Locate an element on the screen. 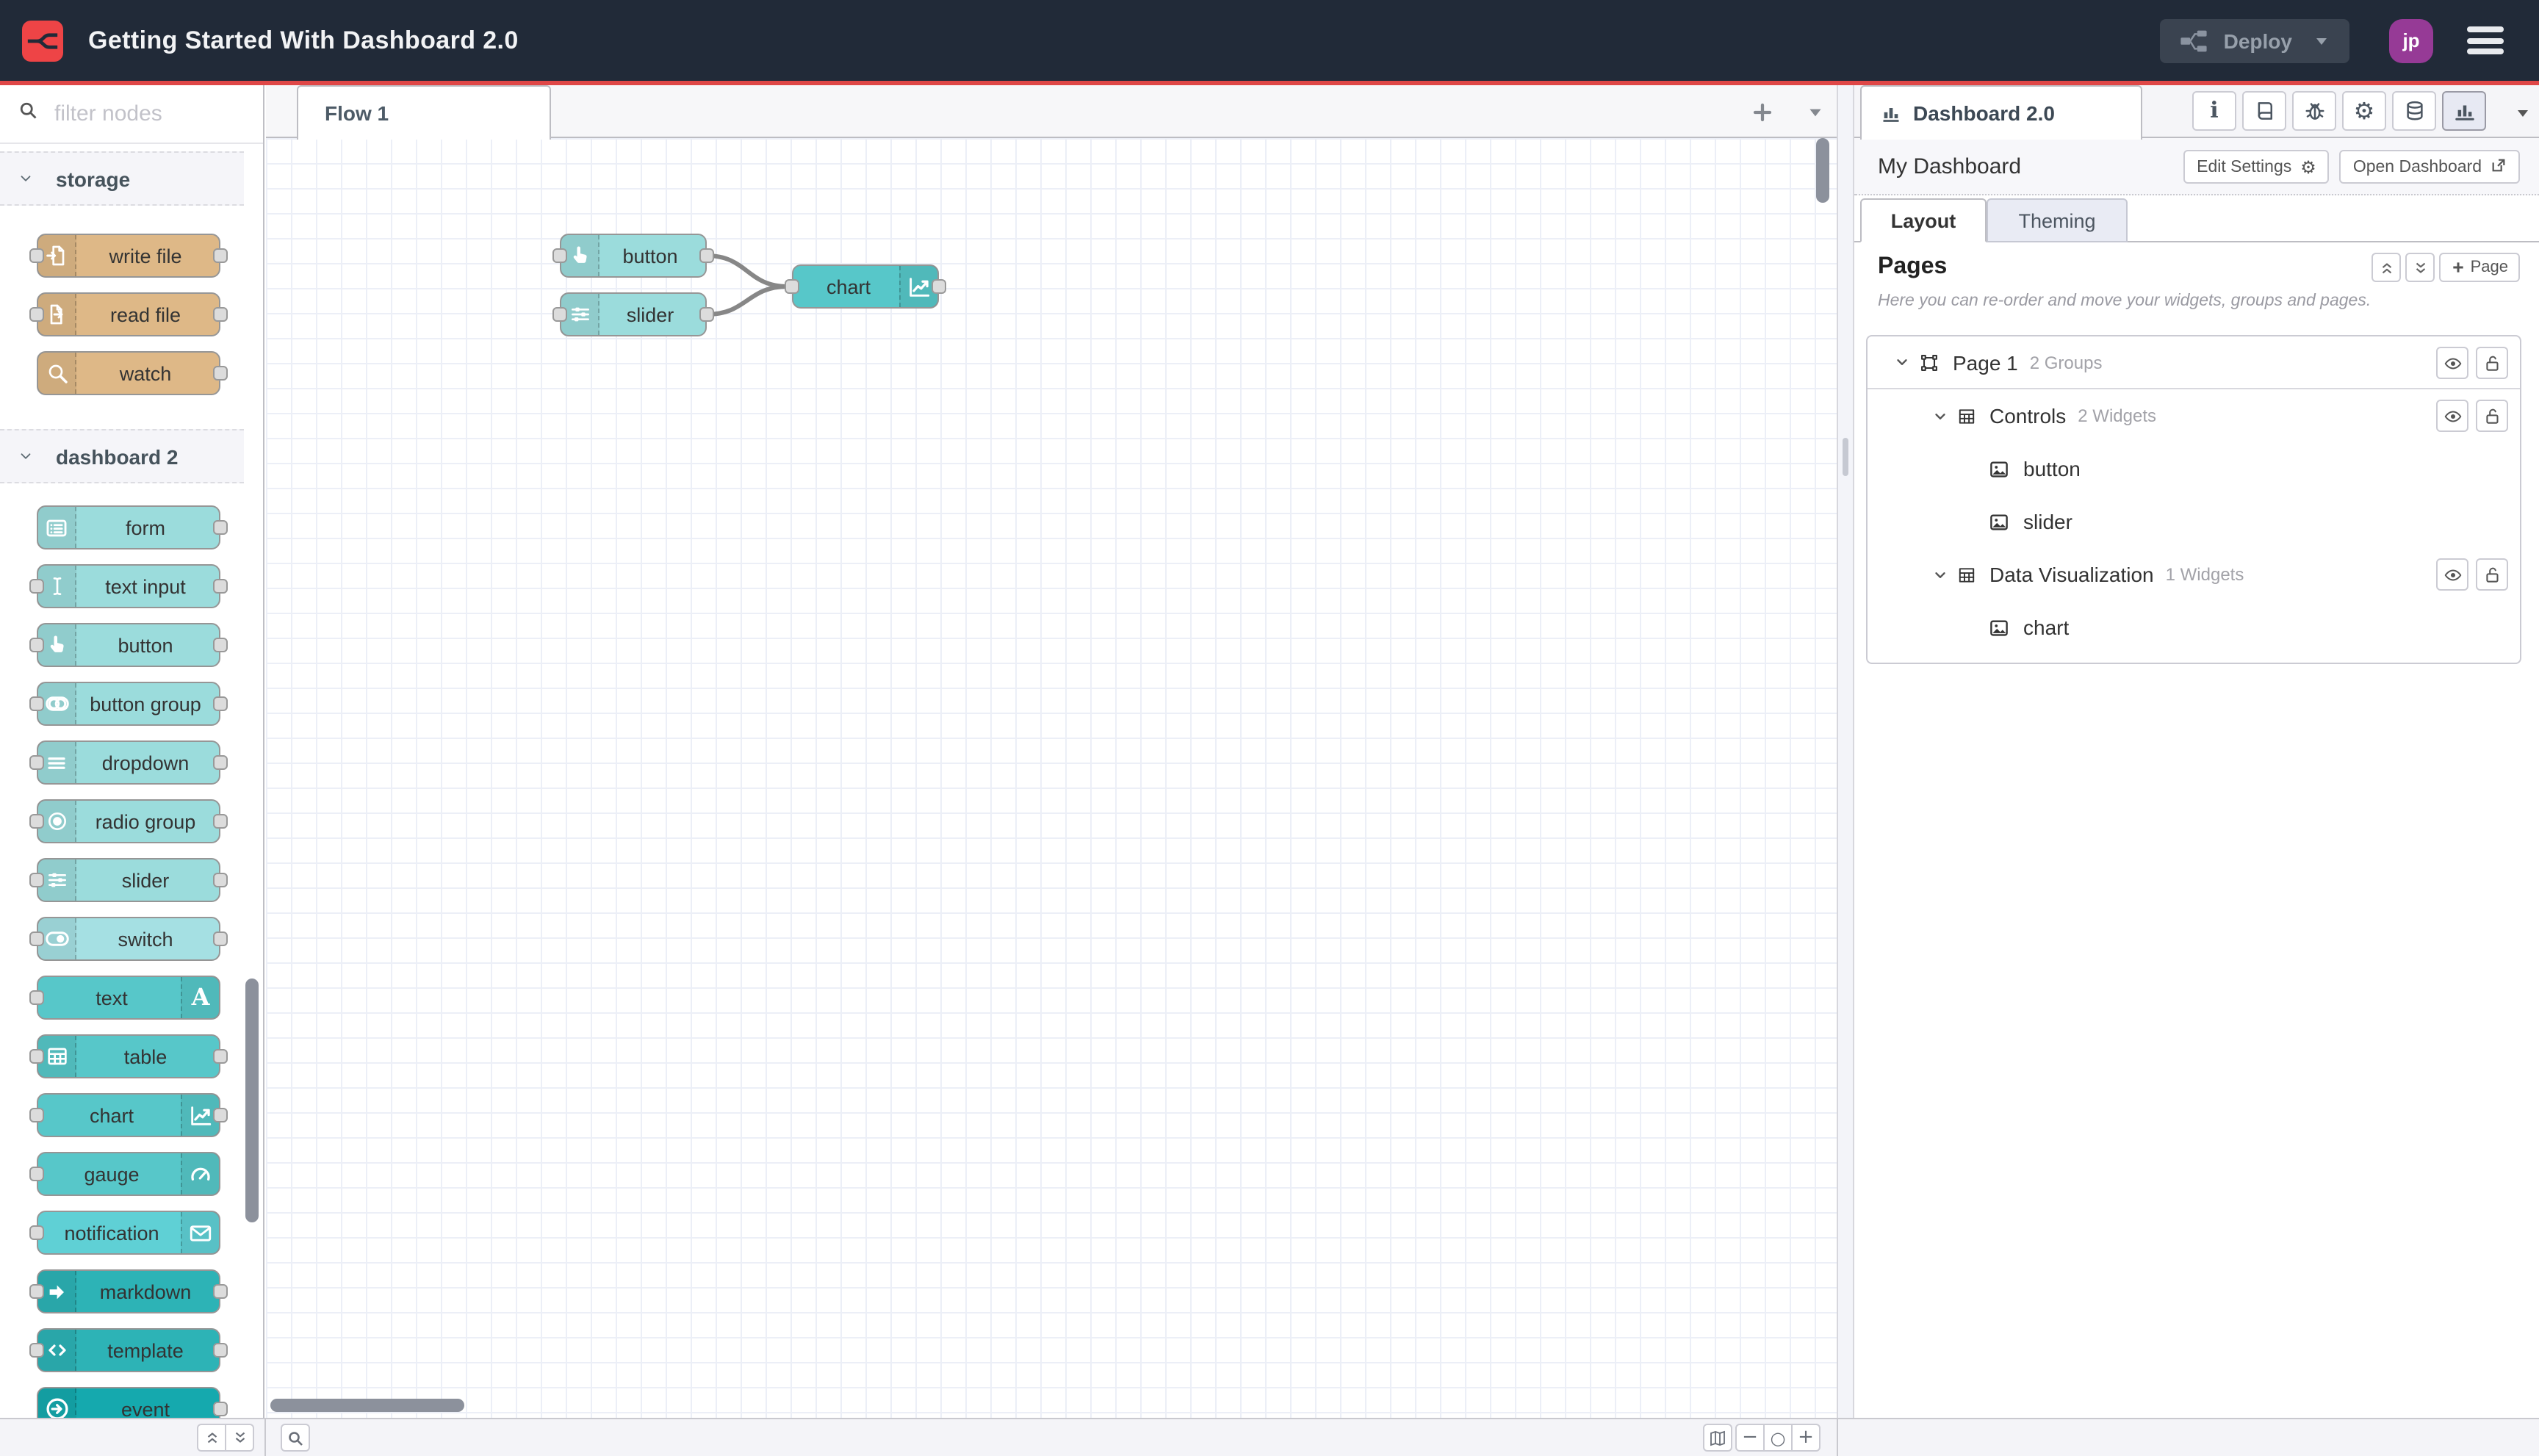 This screenshot has height=1456, width=2539. deploy-button: Deploy is located at coordinates (2254, 40).